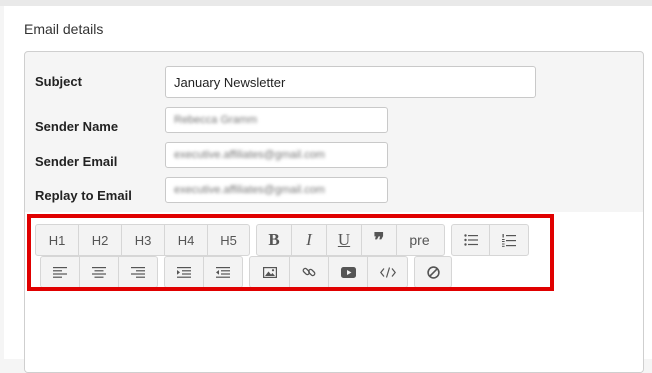  Describe the element at coordinates (249, 190) in the screenshot. I see `reply-email-value: executive.affiliates@gmail.com` at that location.